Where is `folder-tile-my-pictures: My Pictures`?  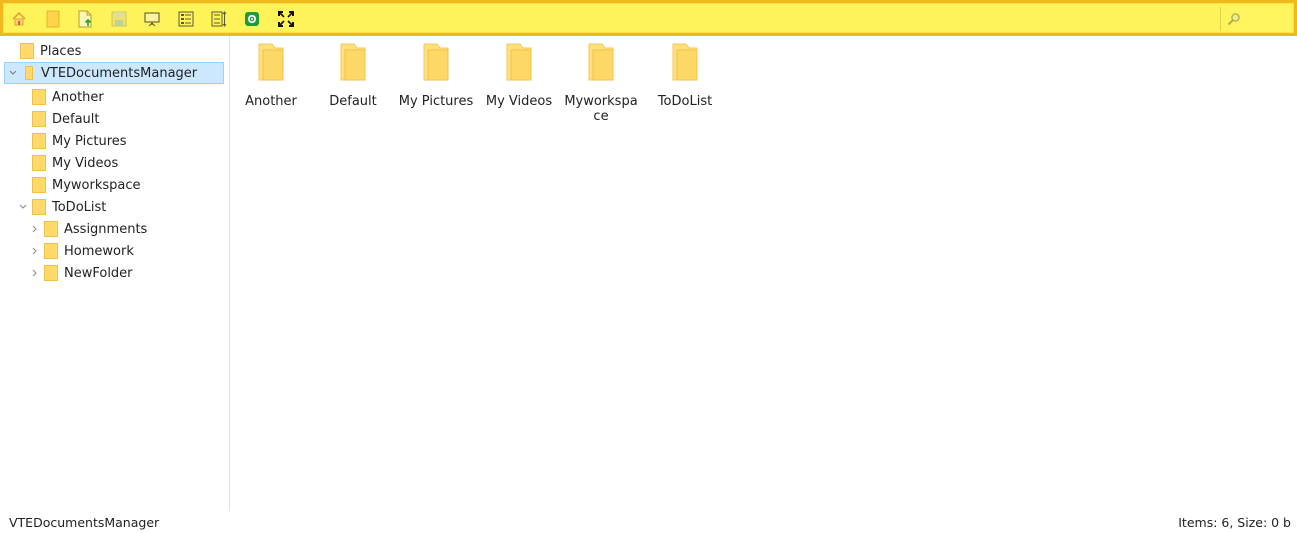 folder-tile-my-pictures: My Pictures is located at coordinates (436, 75).